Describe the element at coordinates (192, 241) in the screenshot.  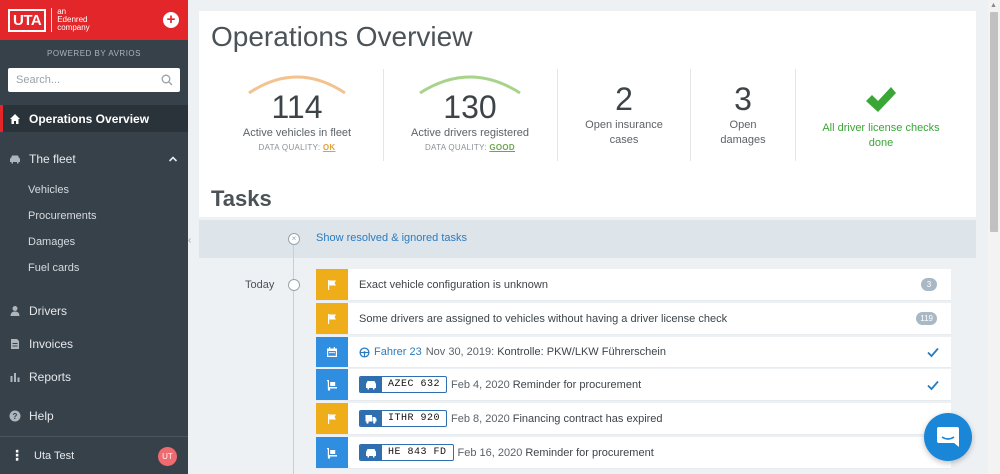
I see `collapse-sidebar-icon: ‹` at that location.